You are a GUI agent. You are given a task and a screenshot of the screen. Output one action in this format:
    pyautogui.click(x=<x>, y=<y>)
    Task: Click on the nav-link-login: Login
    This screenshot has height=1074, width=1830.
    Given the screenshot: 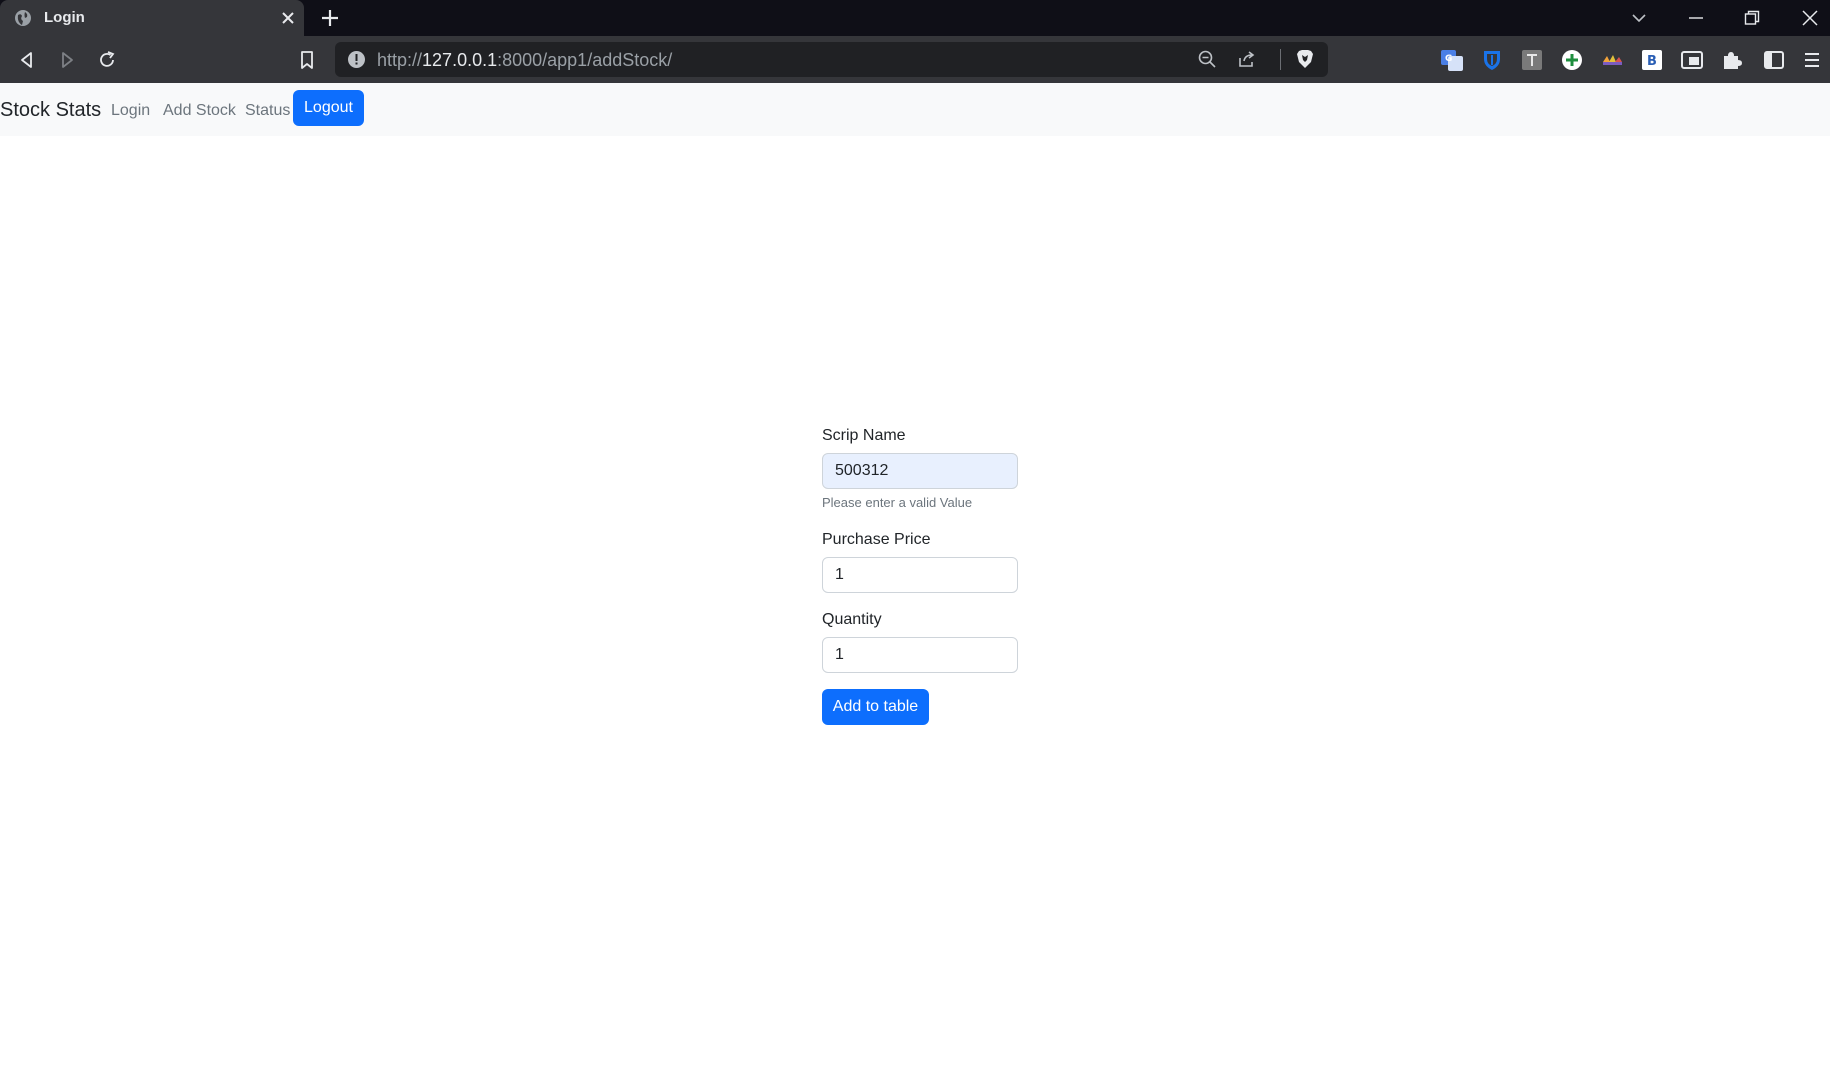 What is the action you would take?
    pyautogui.click(x=130, y=111)
    